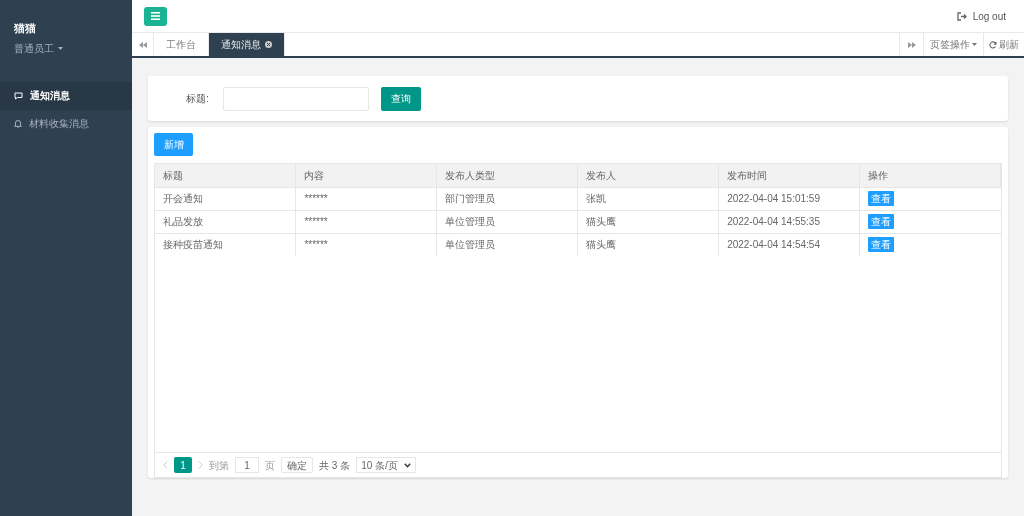 This screenshot has width=1024, height=516. I want to click on double-left-arrow-icon, so click(142, 44).